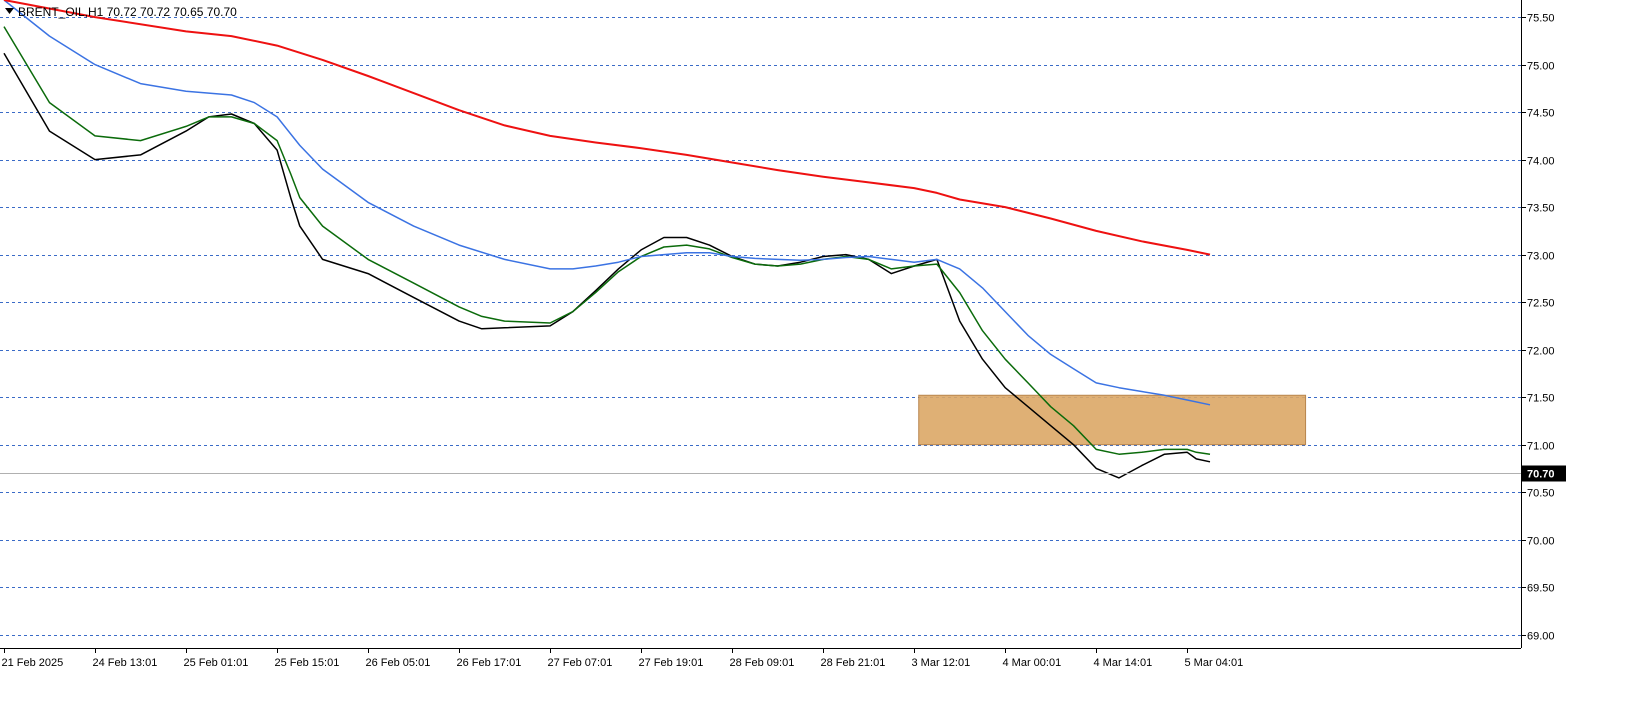 The height and width of the screenshot is (713, 1651). I want to click on support-zone, so click(1112, 420).